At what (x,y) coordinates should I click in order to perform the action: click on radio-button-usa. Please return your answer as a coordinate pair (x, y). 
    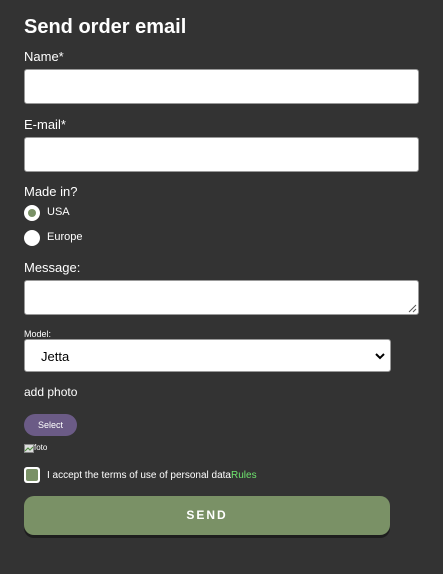
    Looking at the image, I should click on (32, 213).